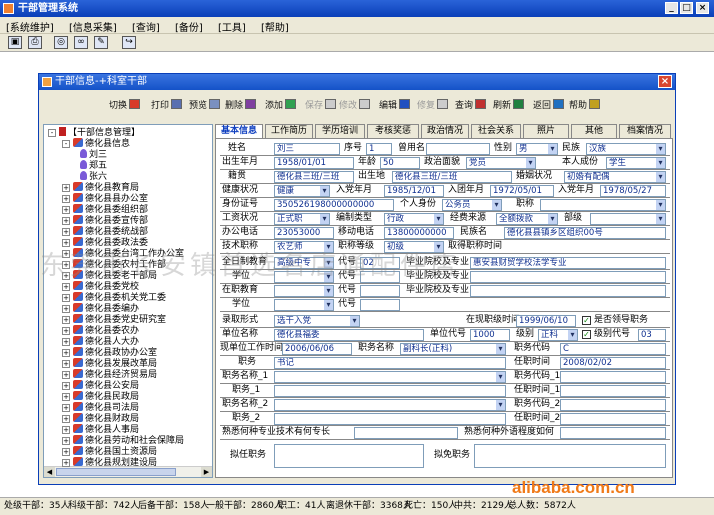  What do you see at coordinates (321, 104) in the screenshot?
I see `action-5-button: 保存` at bounding box center [321, 104].